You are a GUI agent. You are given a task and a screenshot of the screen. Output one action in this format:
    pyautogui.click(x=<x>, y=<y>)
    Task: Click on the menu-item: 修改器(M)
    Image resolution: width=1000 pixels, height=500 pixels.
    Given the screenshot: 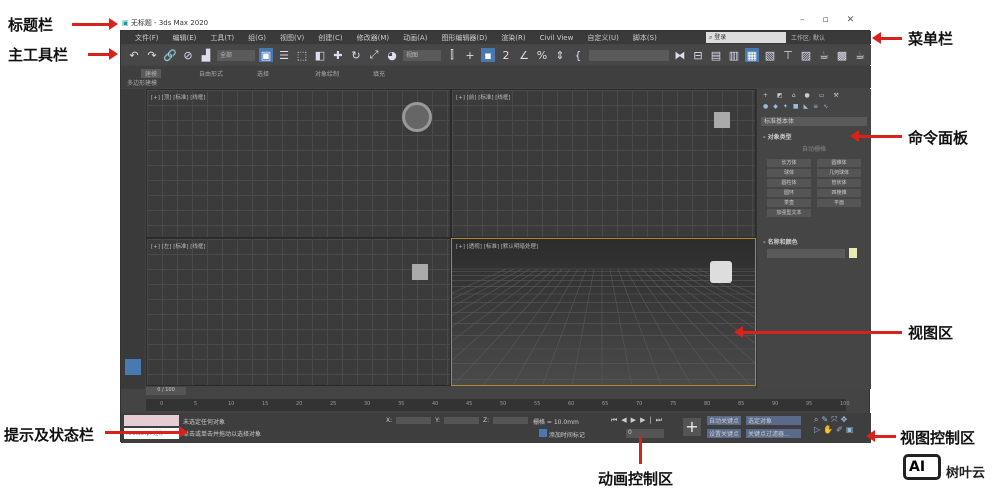 What is the action you would take?
    pyautogui.click(x=373, y=38)
    